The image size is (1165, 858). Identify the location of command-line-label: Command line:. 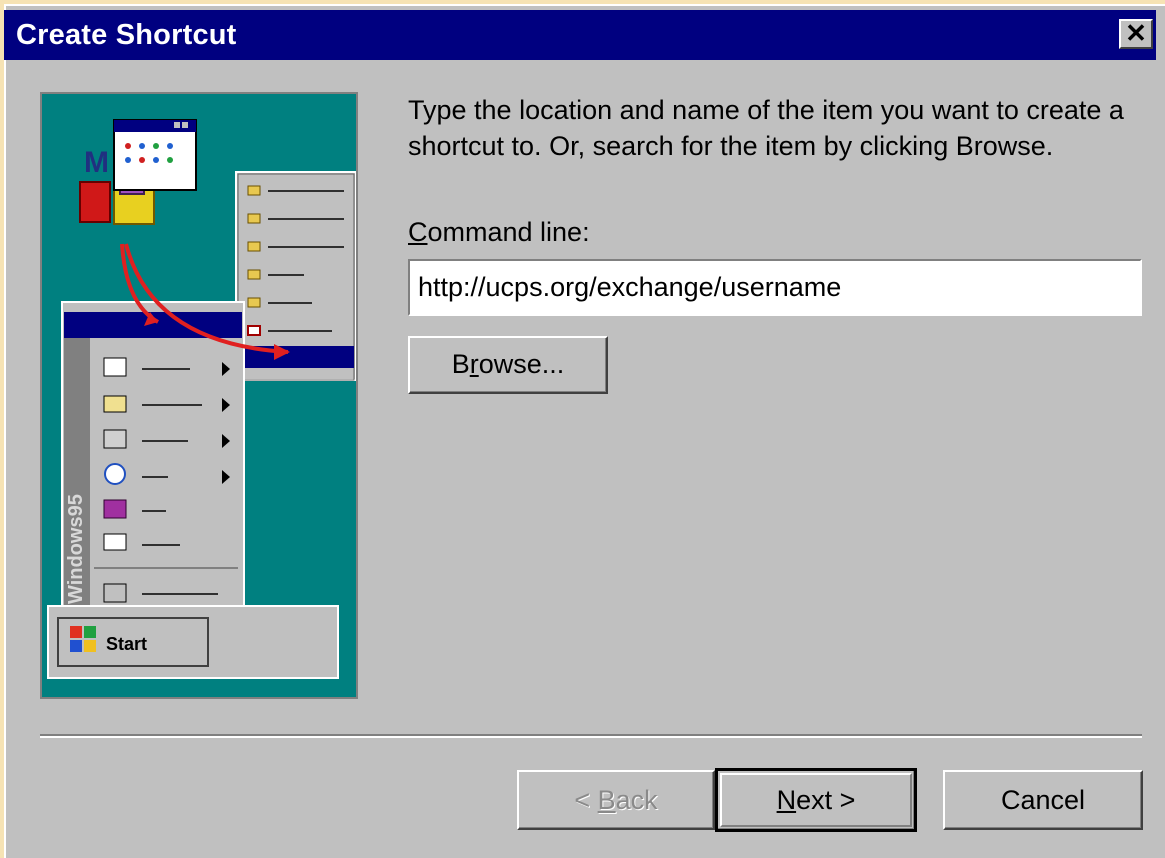
(499, 232).